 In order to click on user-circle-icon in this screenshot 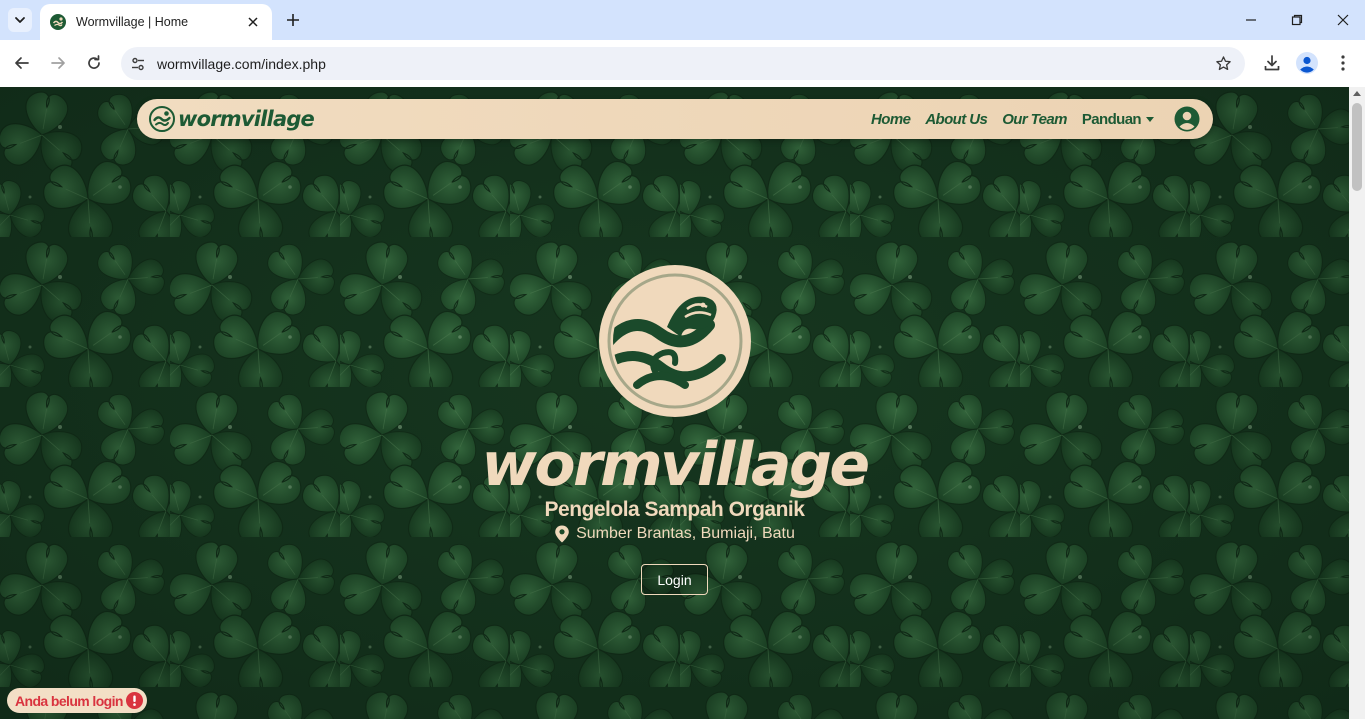, I will do `click(1187, 119)`.